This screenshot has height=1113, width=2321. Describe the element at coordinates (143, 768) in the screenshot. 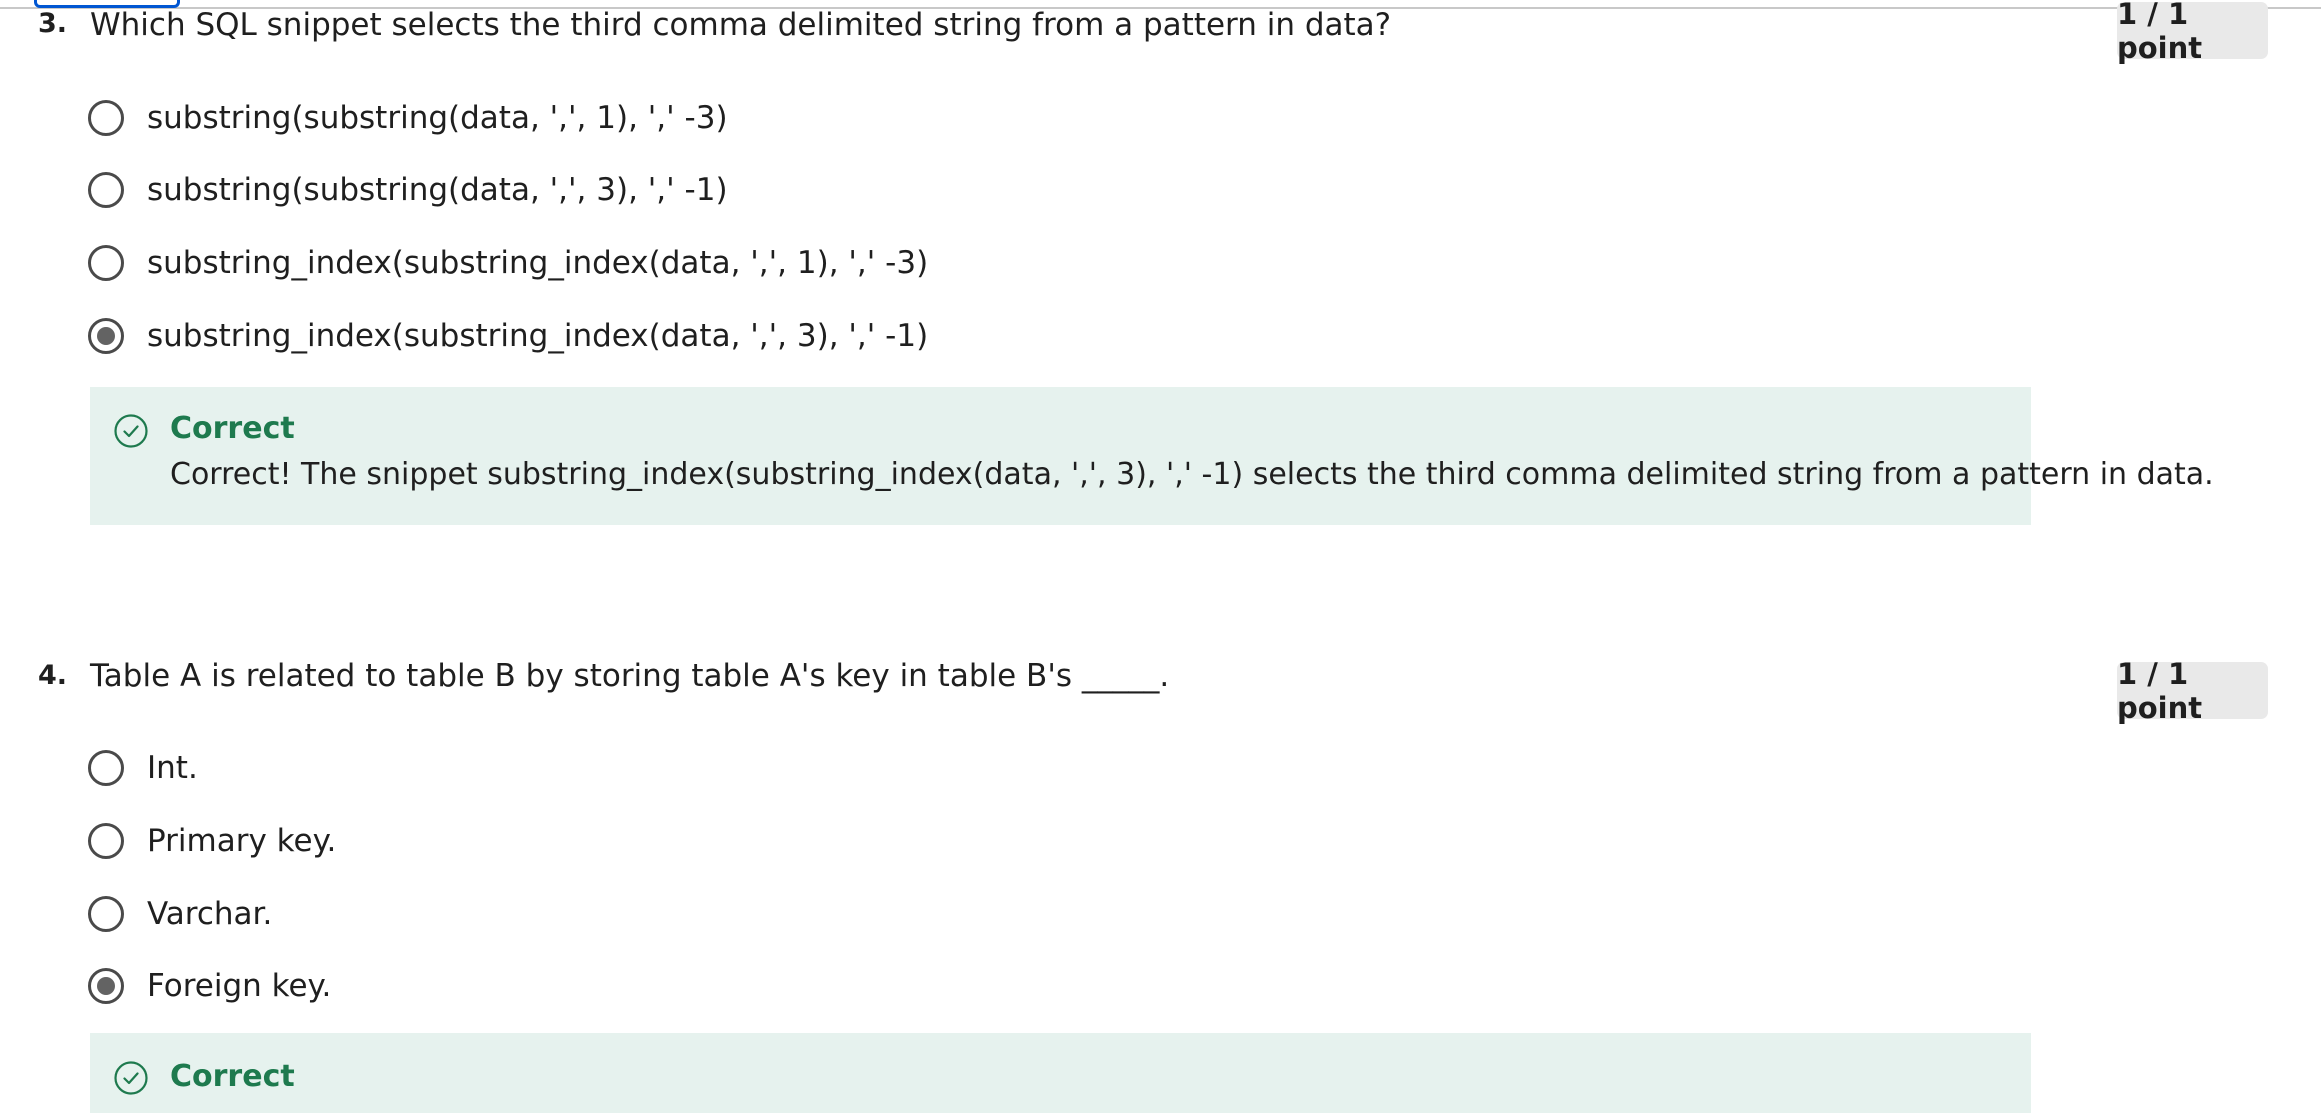

I see `answer-option: Int.` at that location.